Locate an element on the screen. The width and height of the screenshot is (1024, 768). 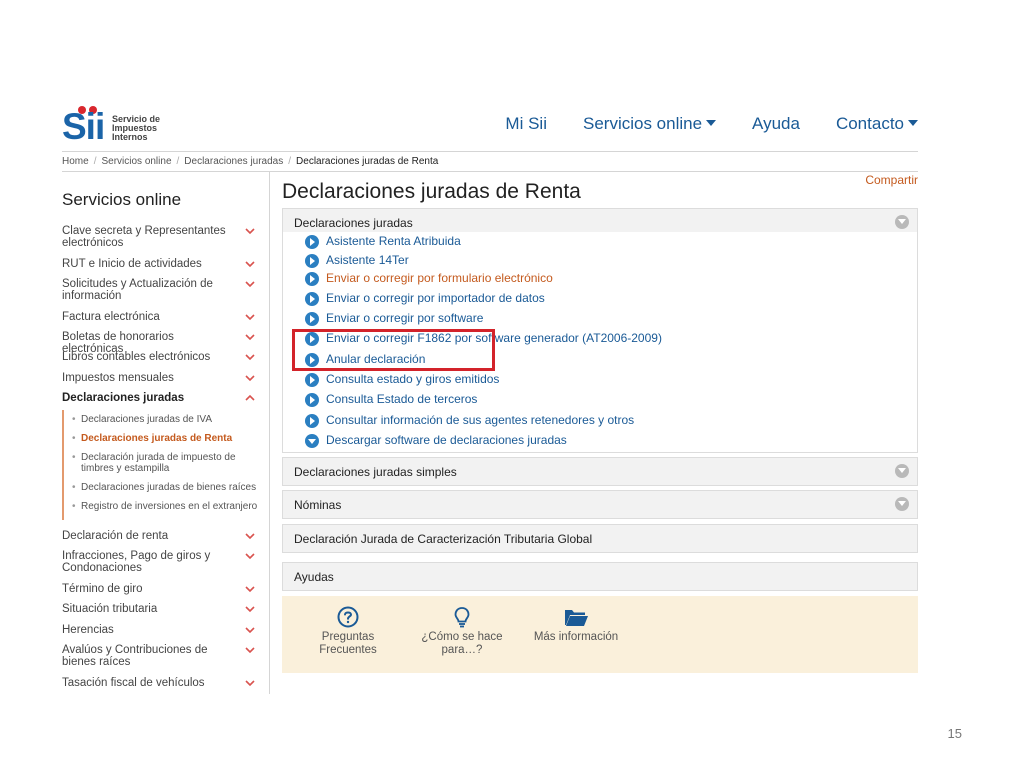
aid-como-se-hace: ¿Cómo se hace para…? is located at coordinates (462, 631).